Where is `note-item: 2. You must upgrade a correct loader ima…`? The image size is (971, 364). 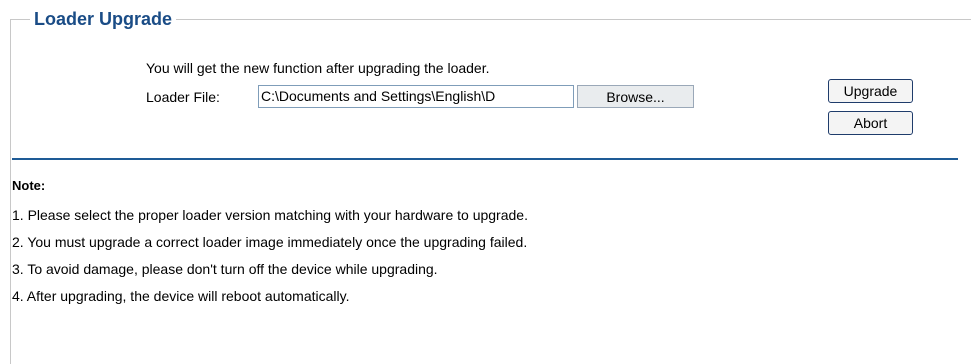 note-item: 2. You must upgrade a correct loader ima… is located at coordinates (270, 242).